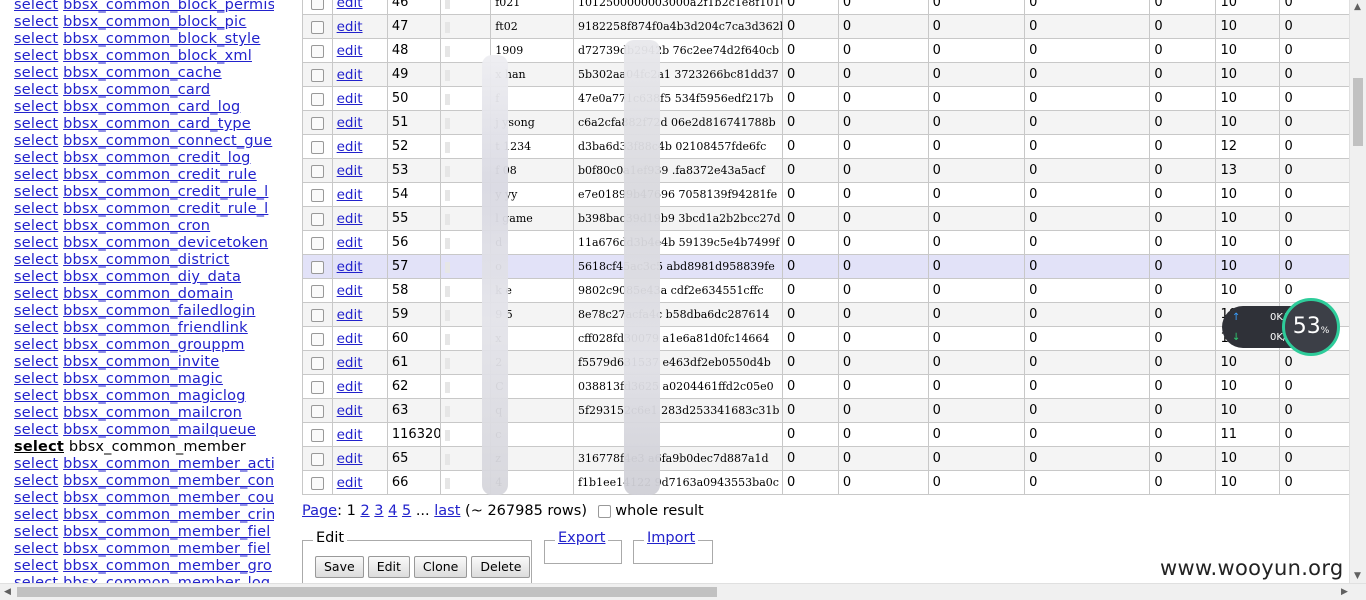 The width and height of the screenshot is (1366, 600). I want to click on table-name-link: bbsx_common_mailcron, so click(152, 413).